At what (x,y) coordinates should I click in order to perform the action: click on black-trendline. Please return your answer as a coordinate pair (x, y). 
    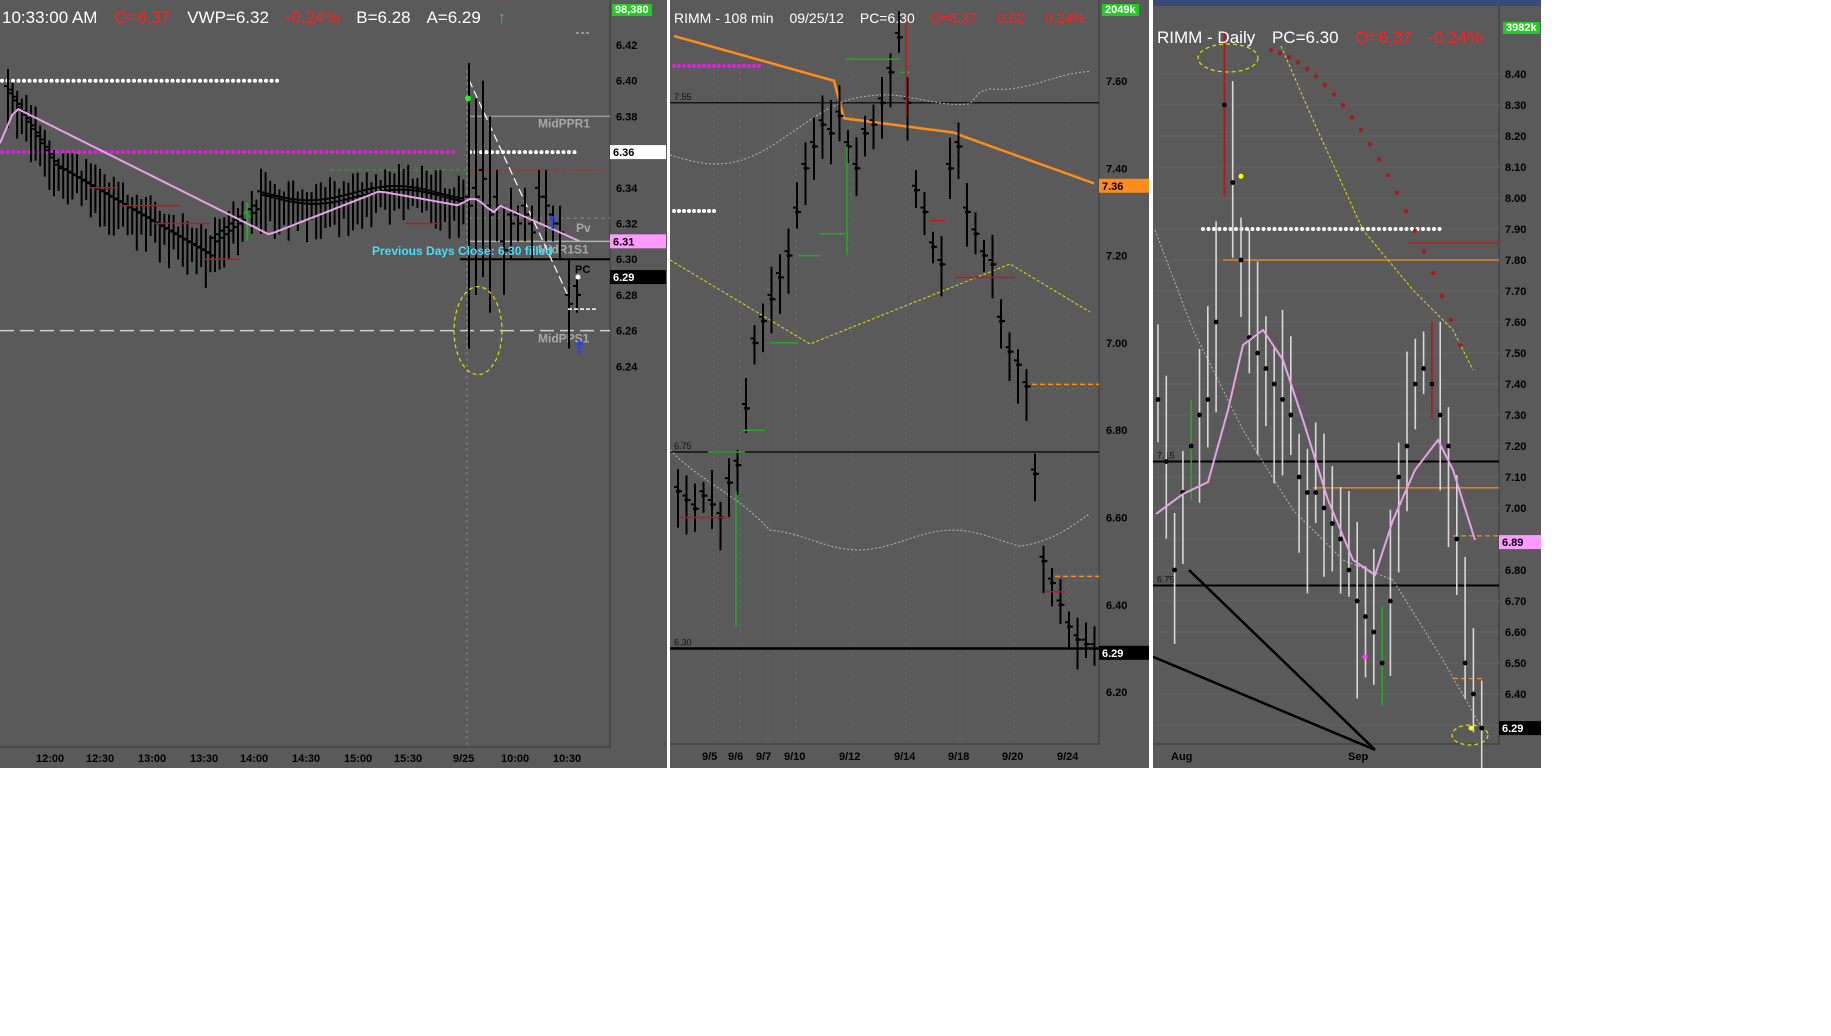
    Looking at the image, I should click on (1264, 703).